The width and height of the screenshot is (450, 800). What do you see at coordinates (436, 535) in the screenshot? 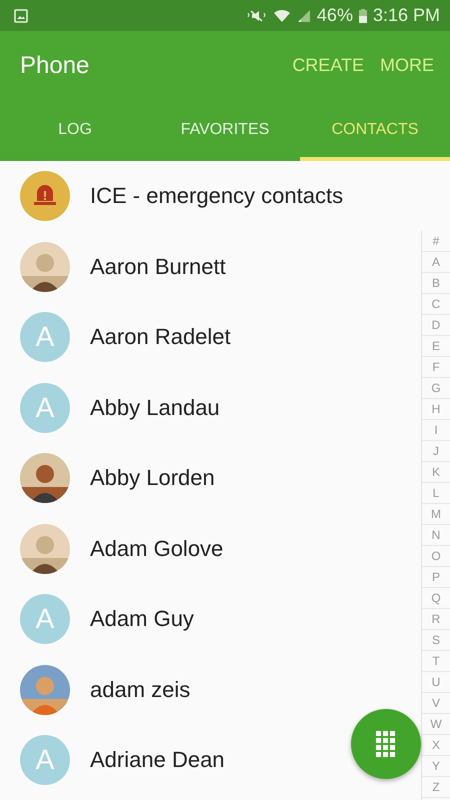
I see `index-letter: N` at bounding box center [436, 535].